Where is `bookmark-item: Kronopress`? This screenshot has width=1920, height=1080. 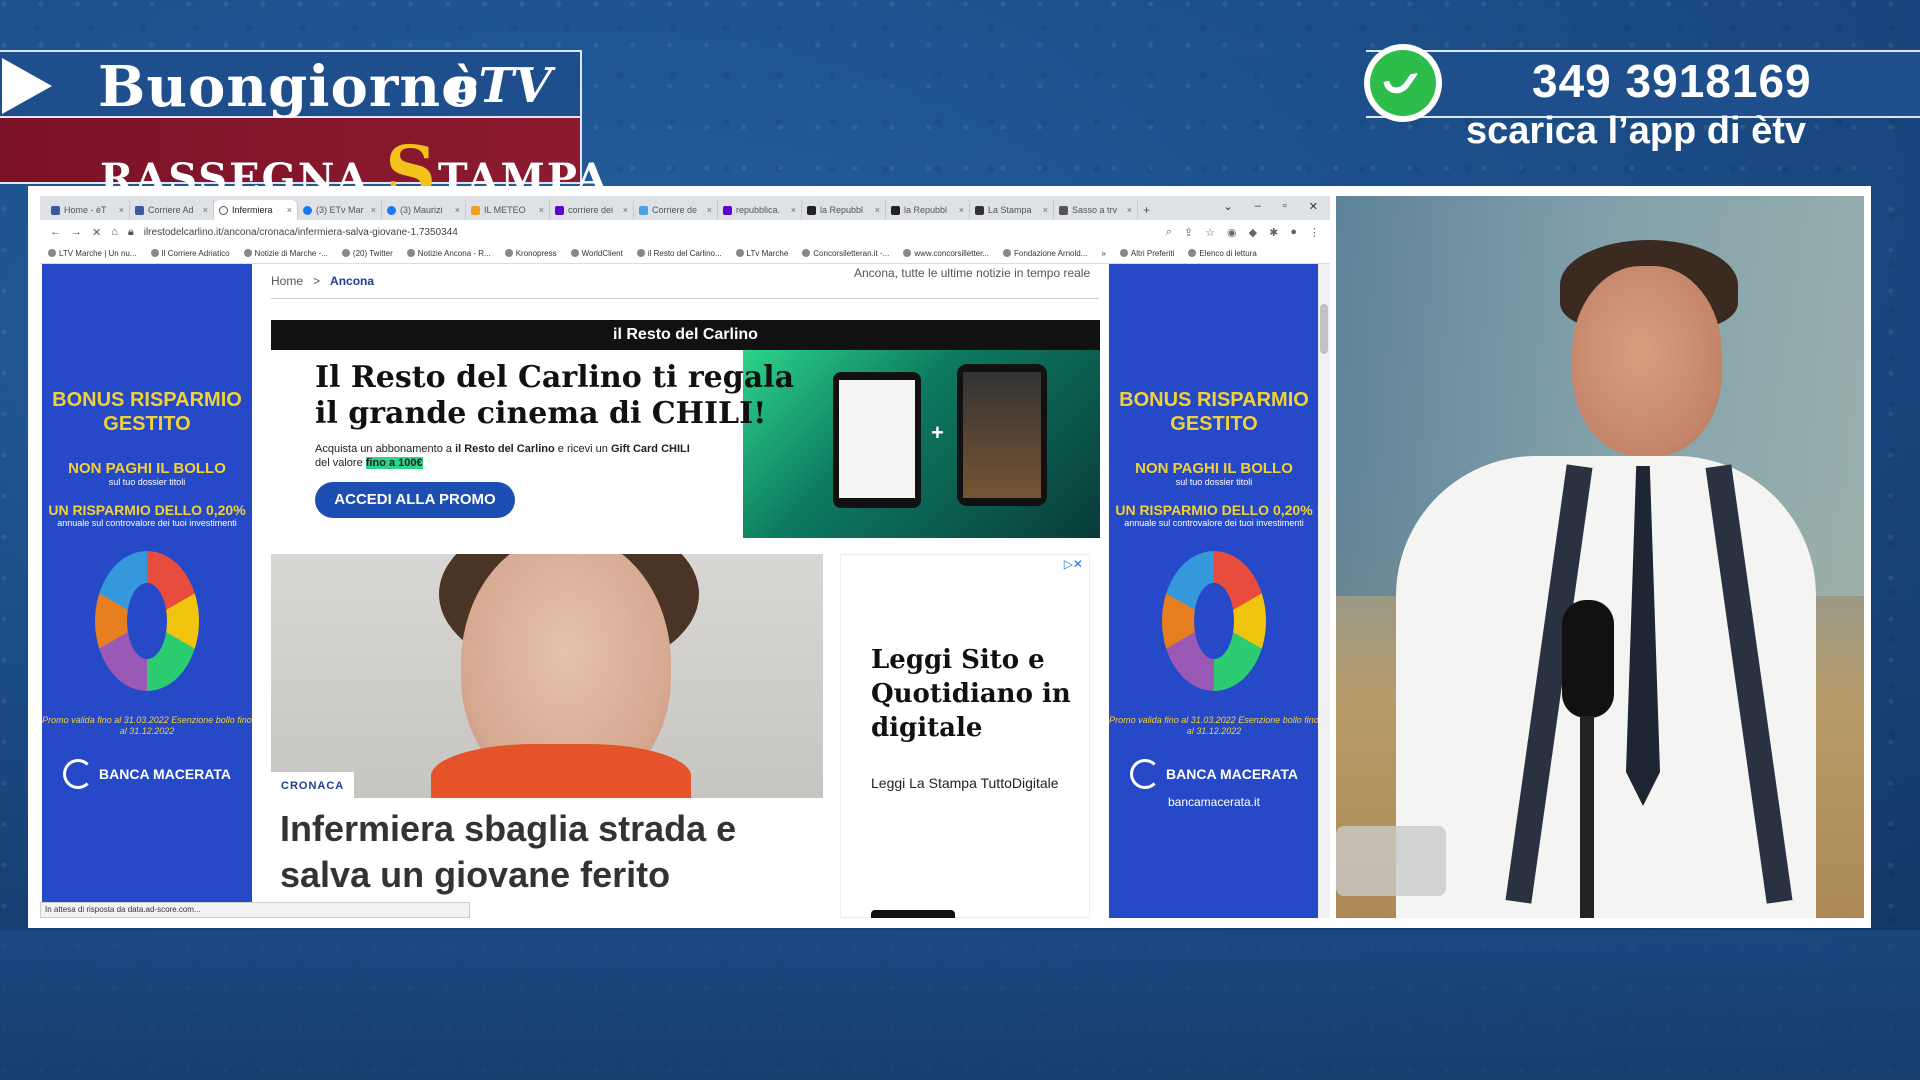
bookmark-item: Kronopress is located at coordinates (531, 253).